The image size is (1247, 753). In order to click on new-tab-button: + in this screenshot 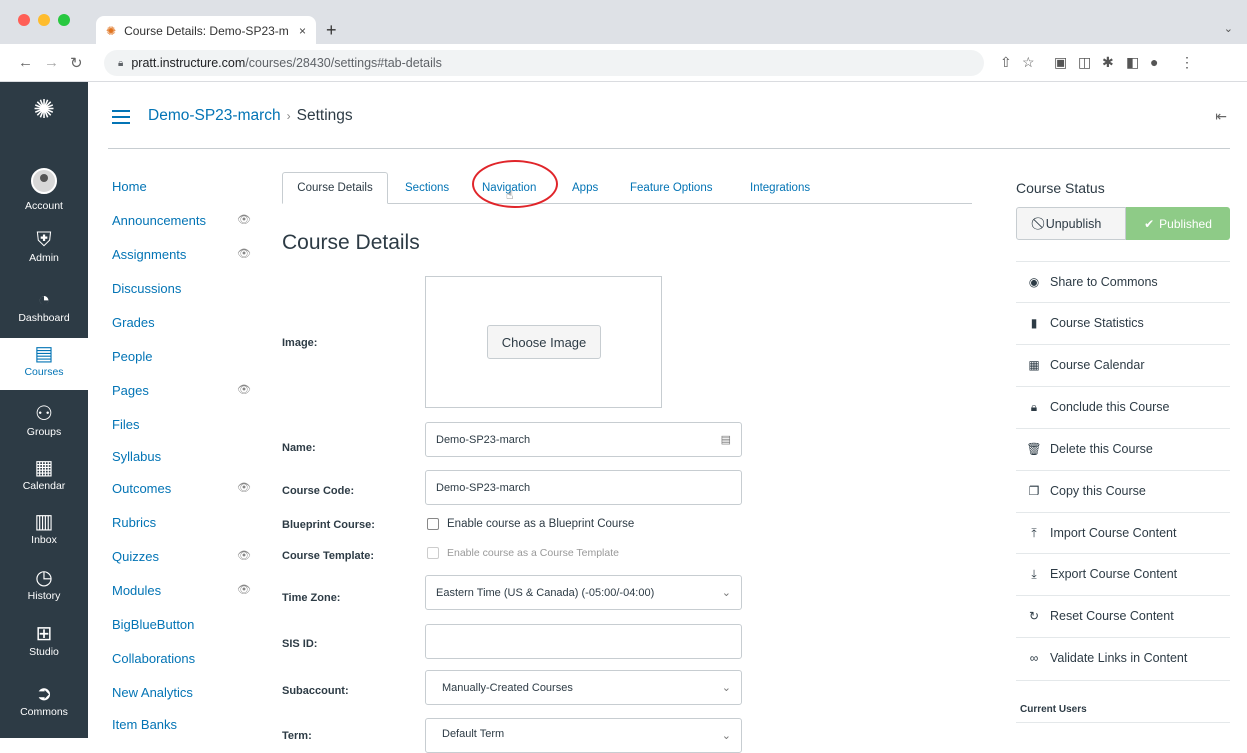, I will do `click(331, 30)`.